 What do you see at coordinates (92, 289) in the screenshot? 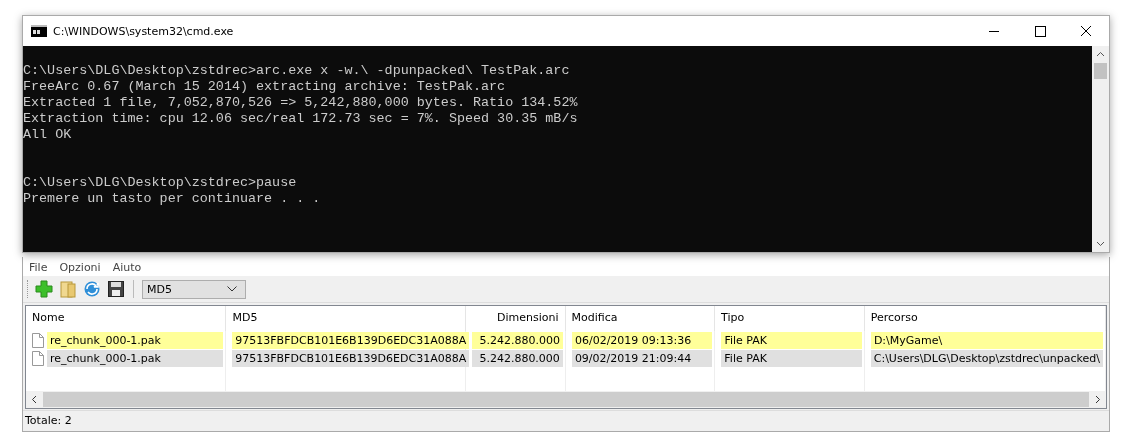
I see `refresh-icon` at bounding box center [92, 289].